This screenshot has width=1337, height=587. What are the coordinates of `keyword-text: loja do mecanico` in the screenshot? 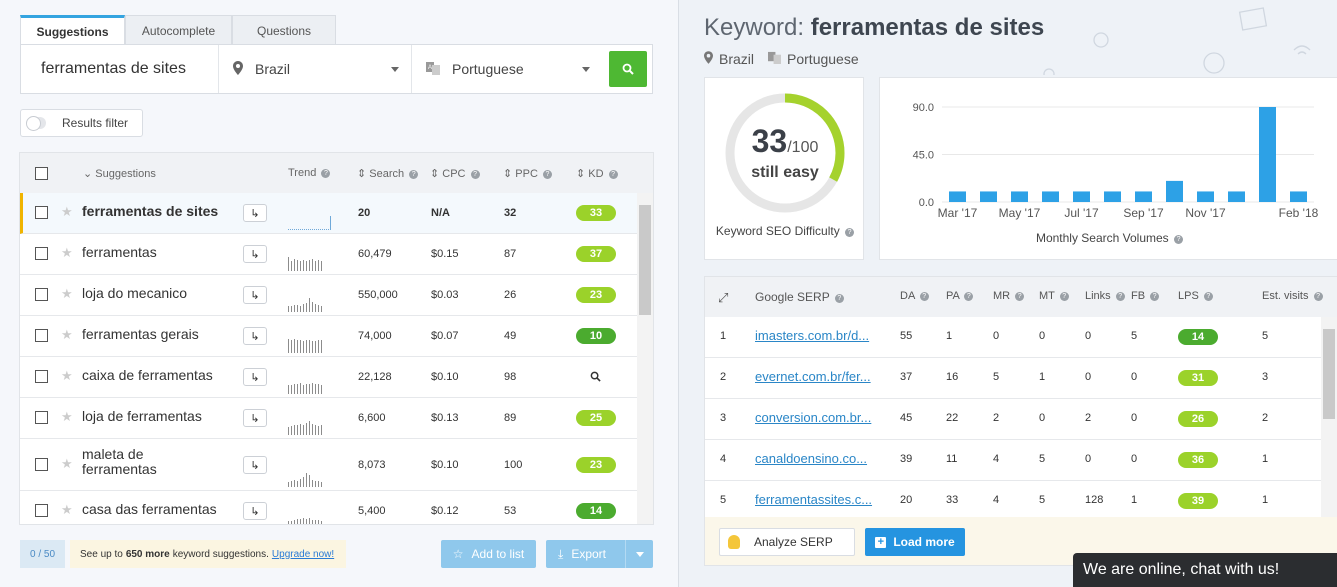 It's located at (134, 293).